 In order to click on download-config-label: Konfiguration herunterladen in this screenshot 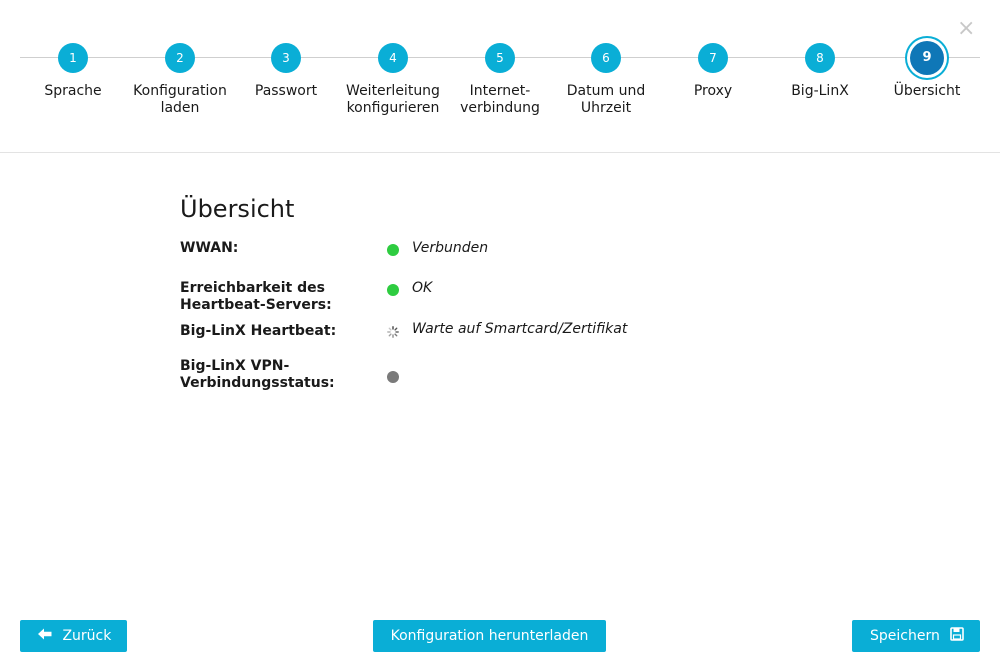, I will do `click(489, 636)`.